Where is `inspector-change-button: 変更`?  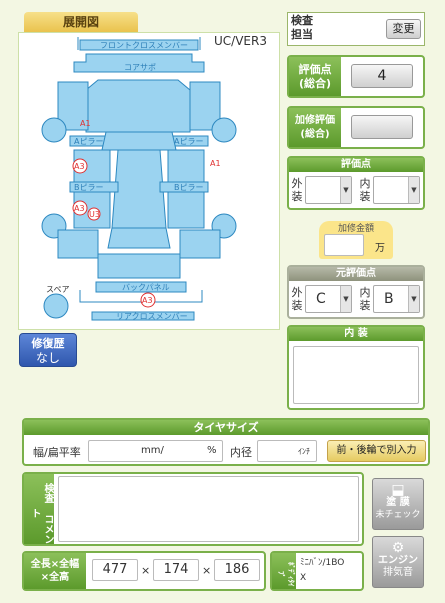
inspector-change-button: 変更 is located at coordinates (403, 29).